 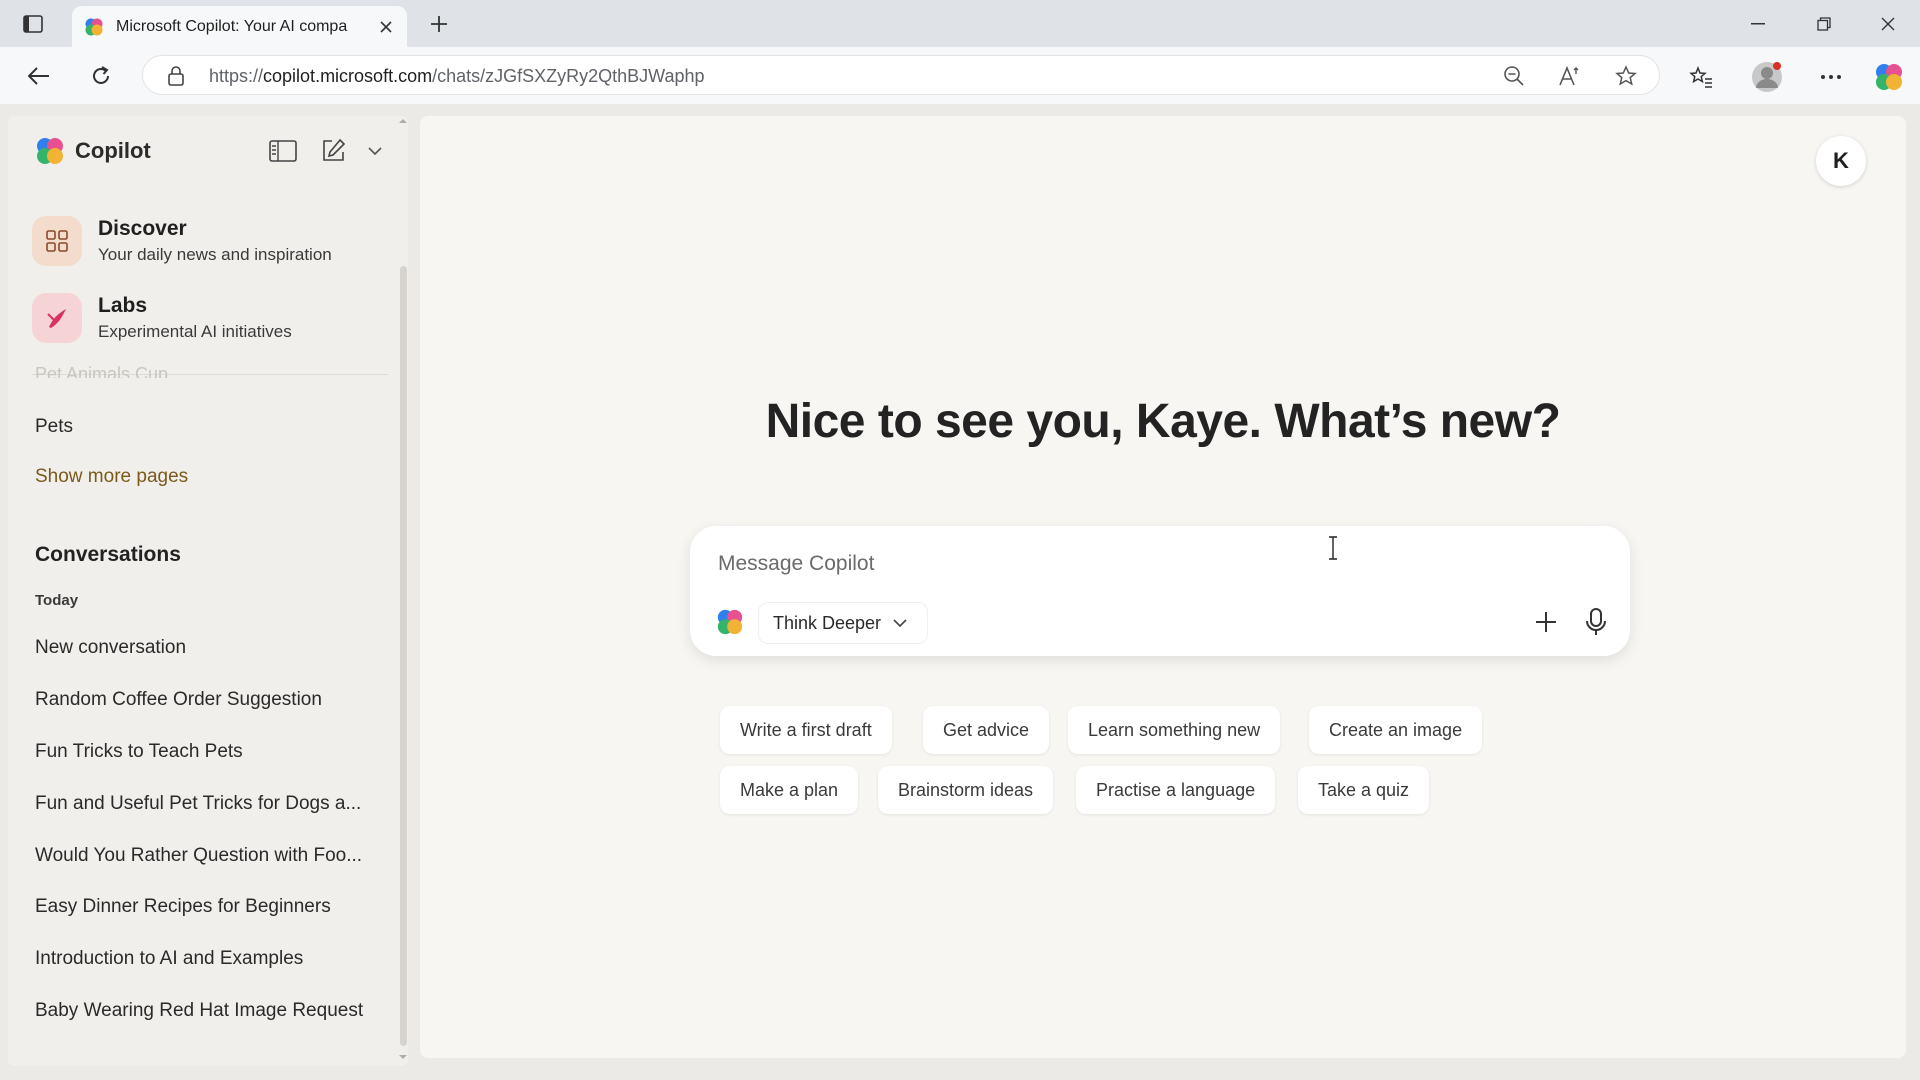 I want to click on profile-button, so click(x=1767, y=77).